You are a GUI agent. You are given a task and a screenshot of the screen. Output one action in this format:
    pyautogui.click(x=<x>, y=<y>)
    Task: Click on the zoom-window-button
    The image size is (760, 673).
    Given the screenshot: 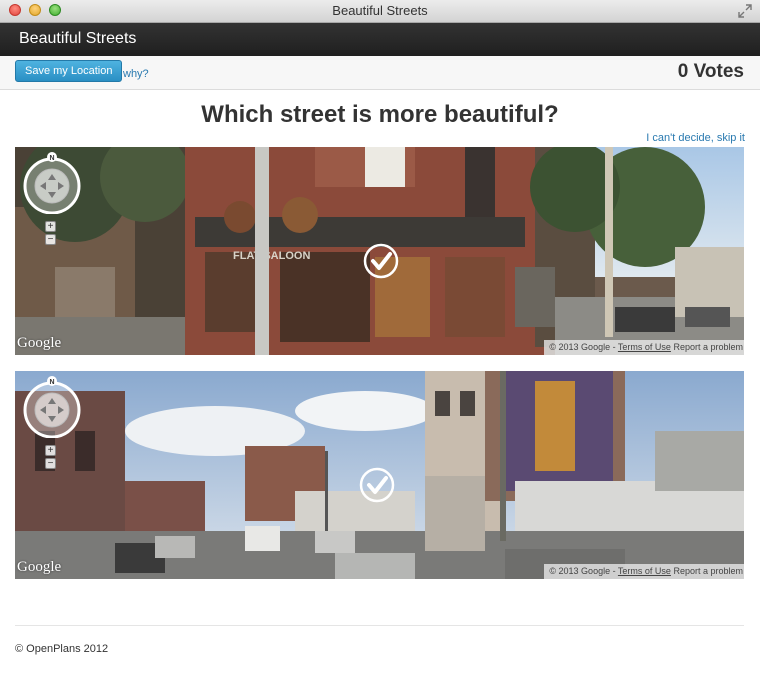 What is the action you would take?
    pyautogui.click(x=55, y=10)
    